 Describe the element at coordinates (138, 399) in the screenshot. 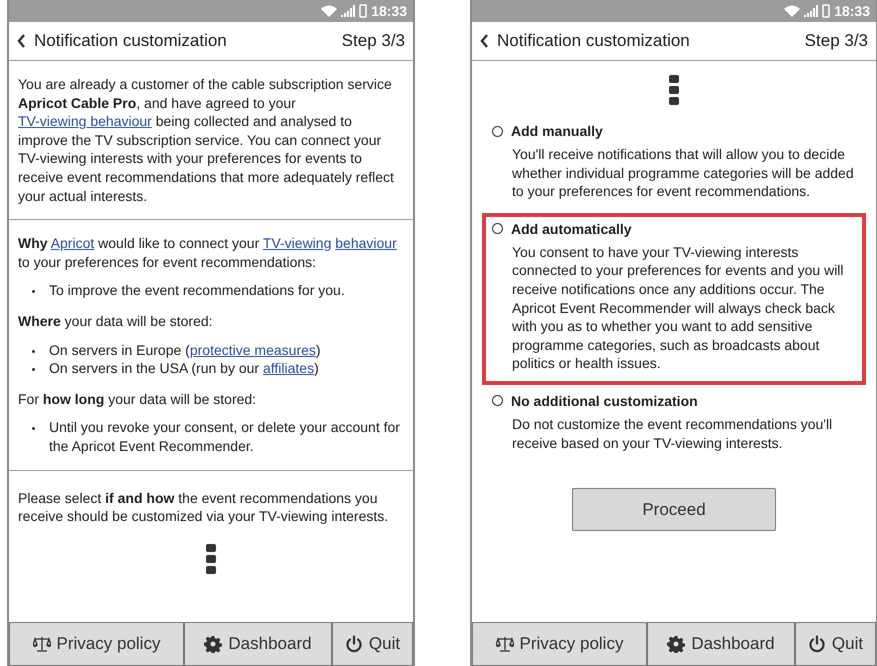

I see `paragraph: For how long your data will be stored:` at that location.